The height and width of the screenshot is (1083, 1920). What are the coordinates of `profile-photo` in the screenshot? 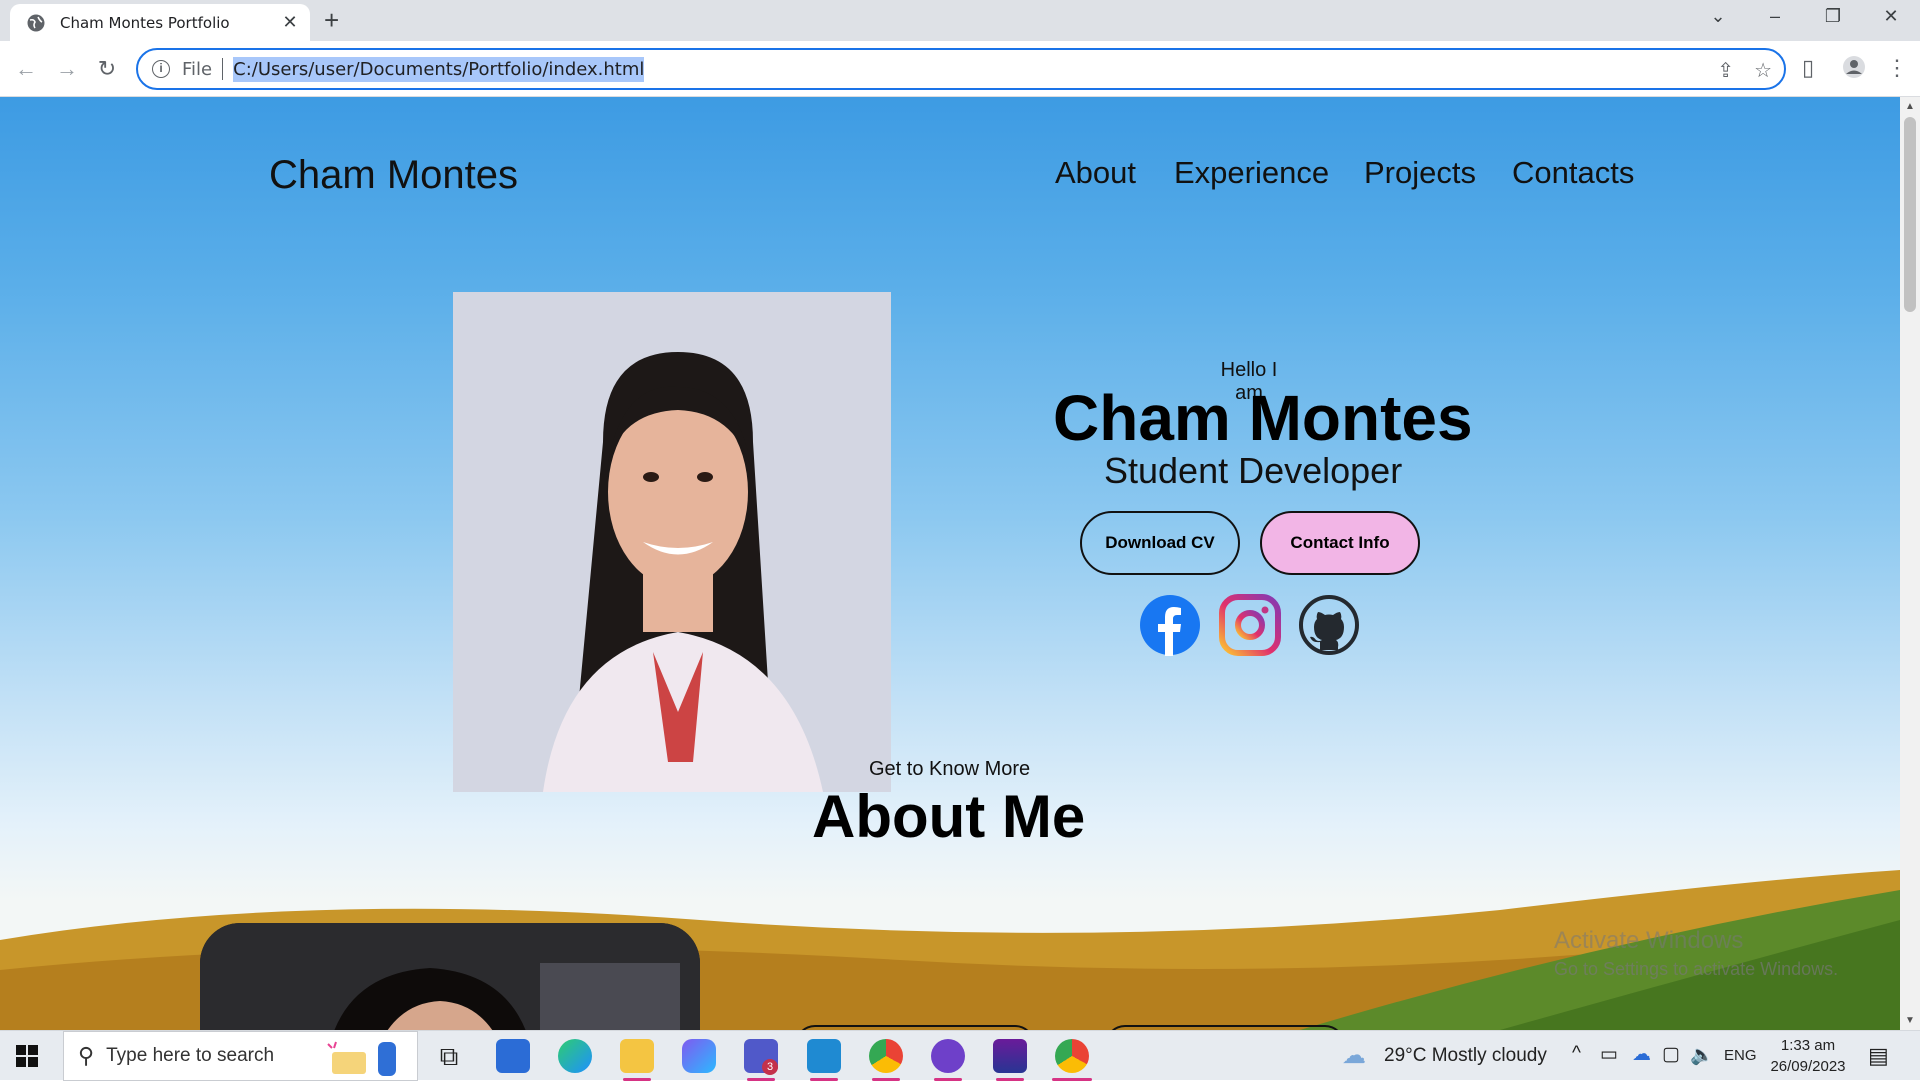 It's located at (672, 542).